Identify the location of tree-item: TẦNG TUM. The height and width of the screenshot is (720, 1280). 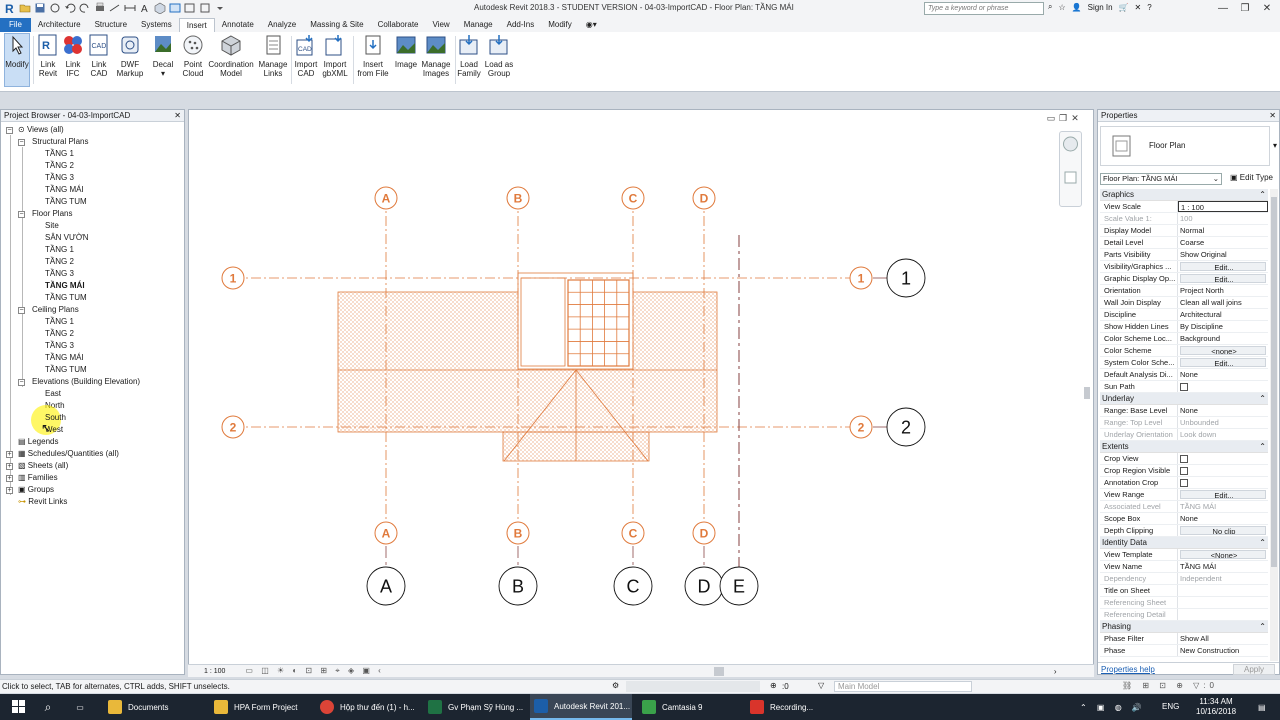
(66, 298).